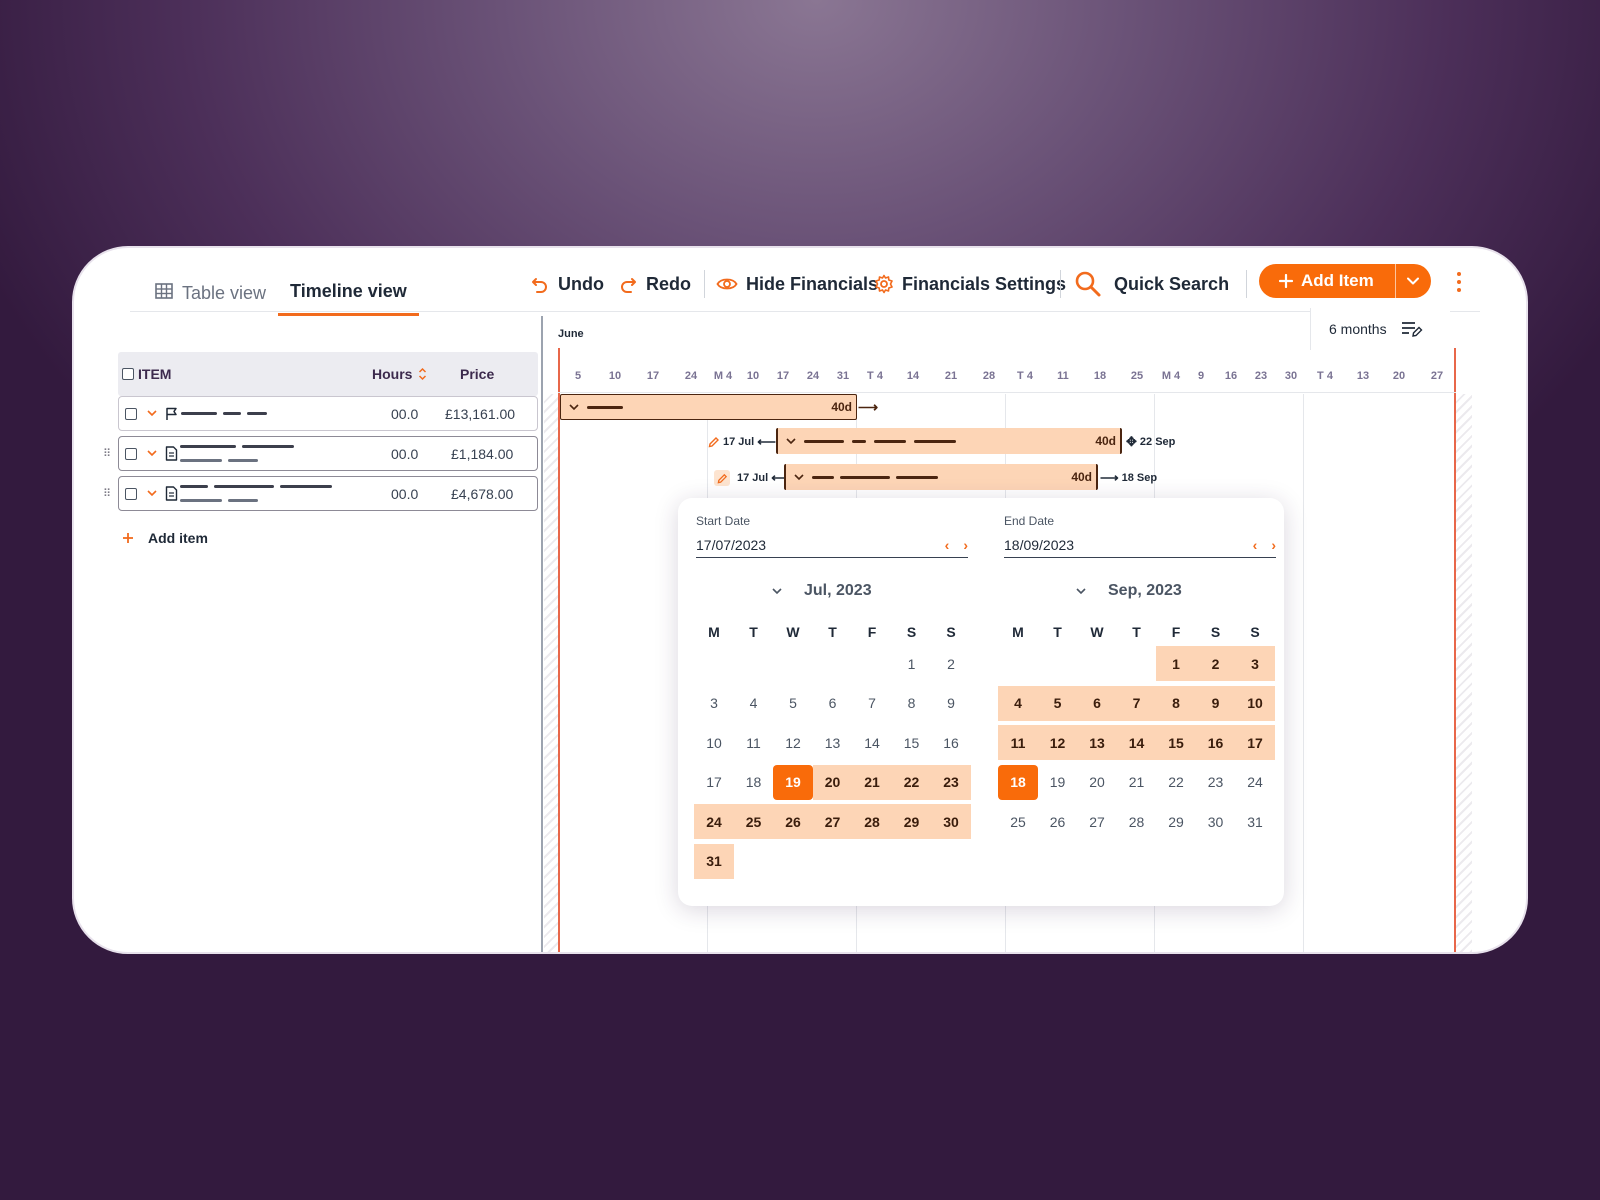 This screenshot has width=1600, height=1200. Describe the element at coordinates (654, 284) in the screenshot. I see `redo-button: Redo` at that location.